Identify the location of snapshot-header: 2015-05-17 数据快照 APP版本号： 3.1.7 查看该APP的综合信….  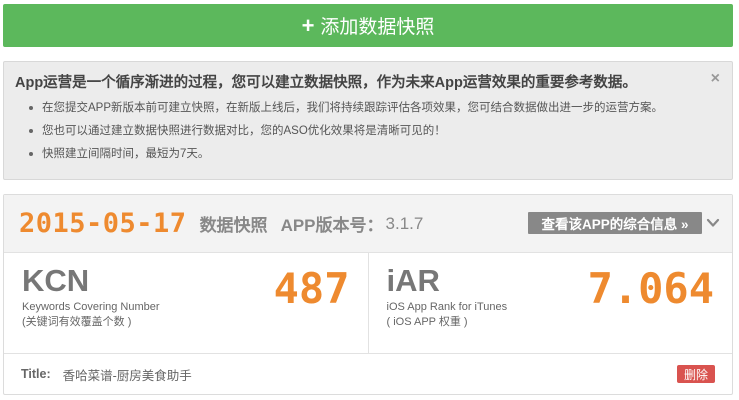
(368, 224).